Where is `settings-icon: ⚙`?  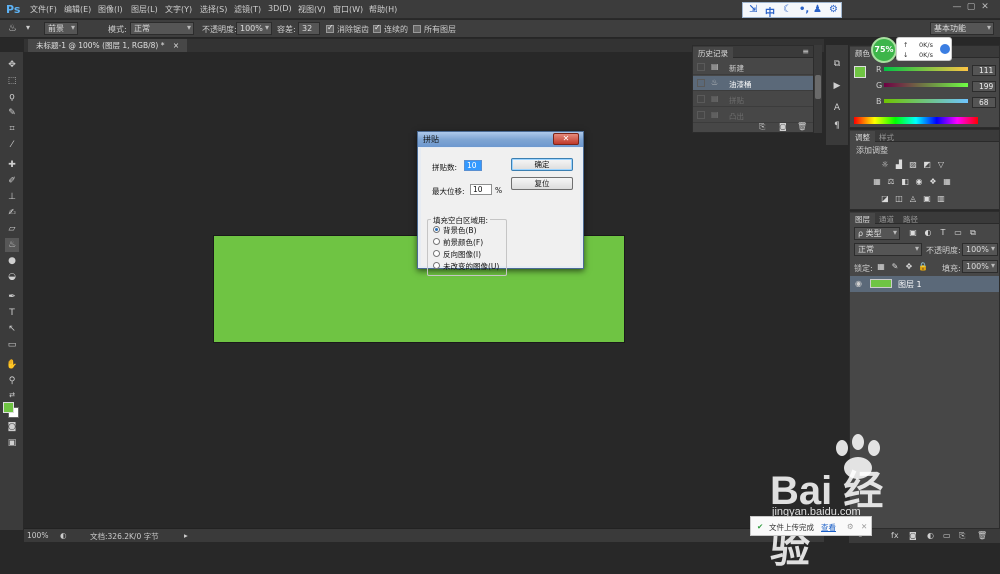 settings-icon: ⚙ is located at coordinates (850, 526).